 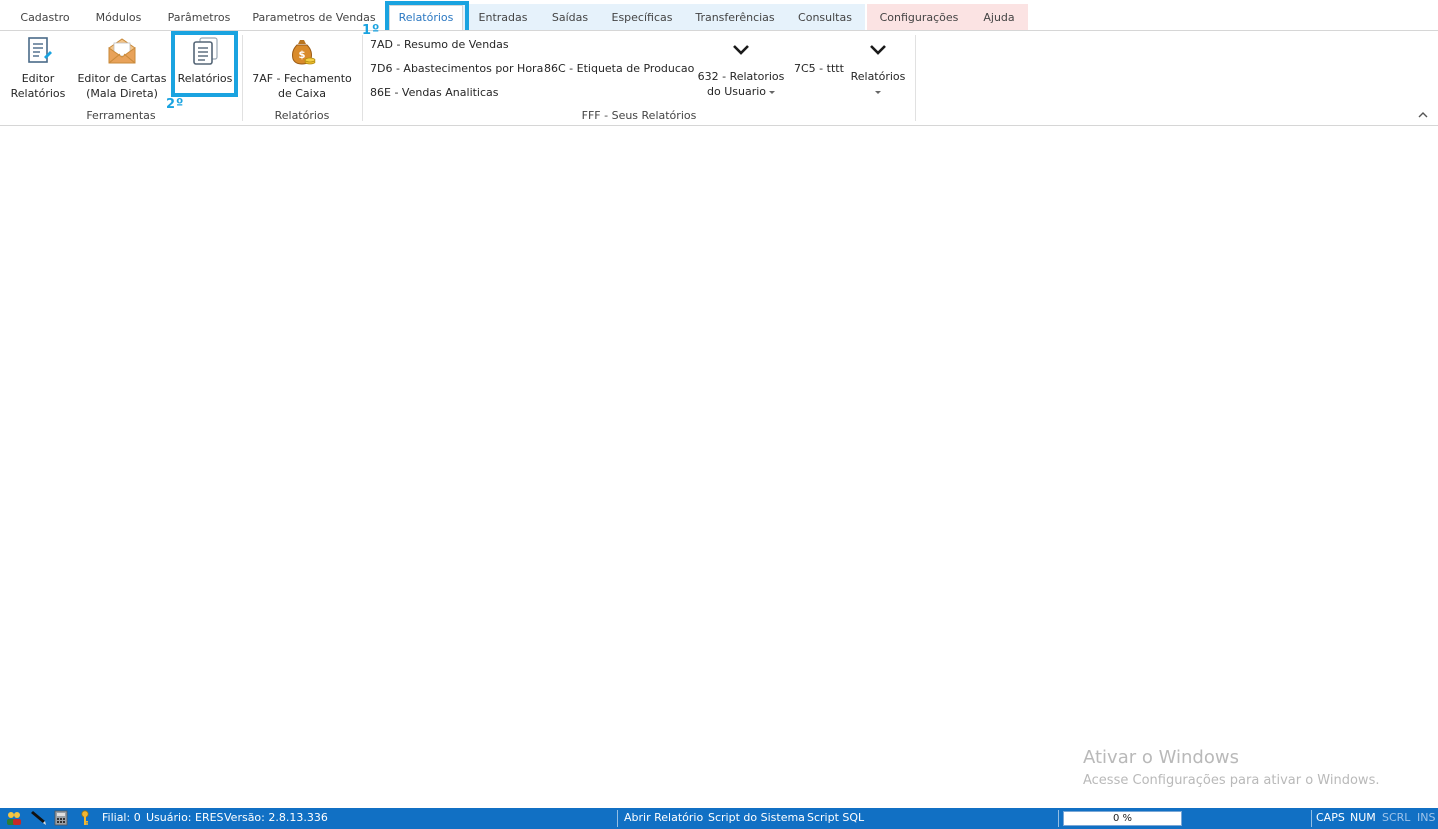 I want to click on group-label-relatorios: Relatórios, so click(x=302, y=115).